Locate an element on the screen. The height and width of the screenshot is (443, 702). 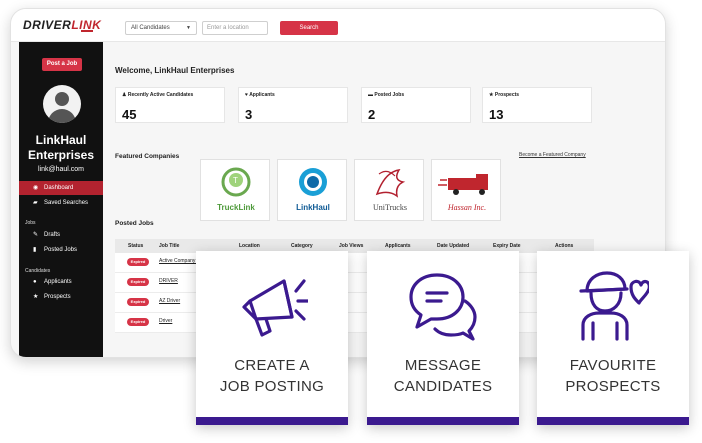
feature-card-message-candidates: MESSAGE CANDIDATES is located at coordinates (443, 338).